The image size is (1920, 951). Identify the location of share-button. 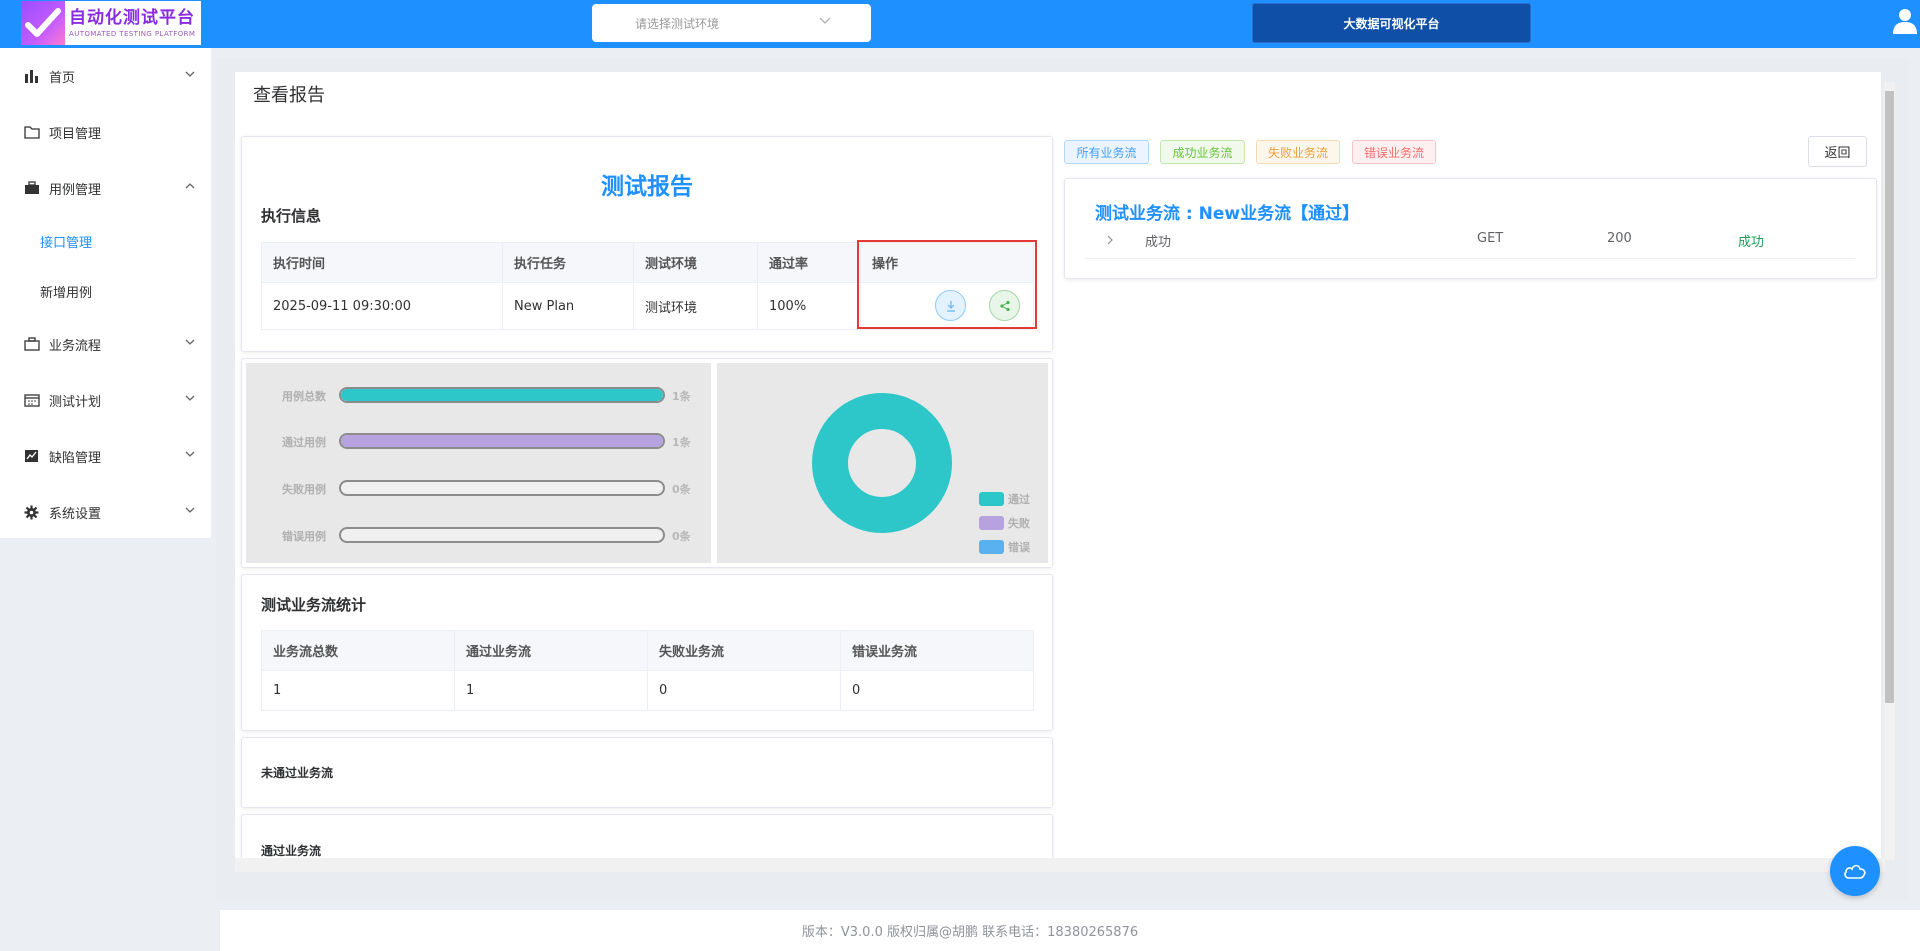
(1004, 305).